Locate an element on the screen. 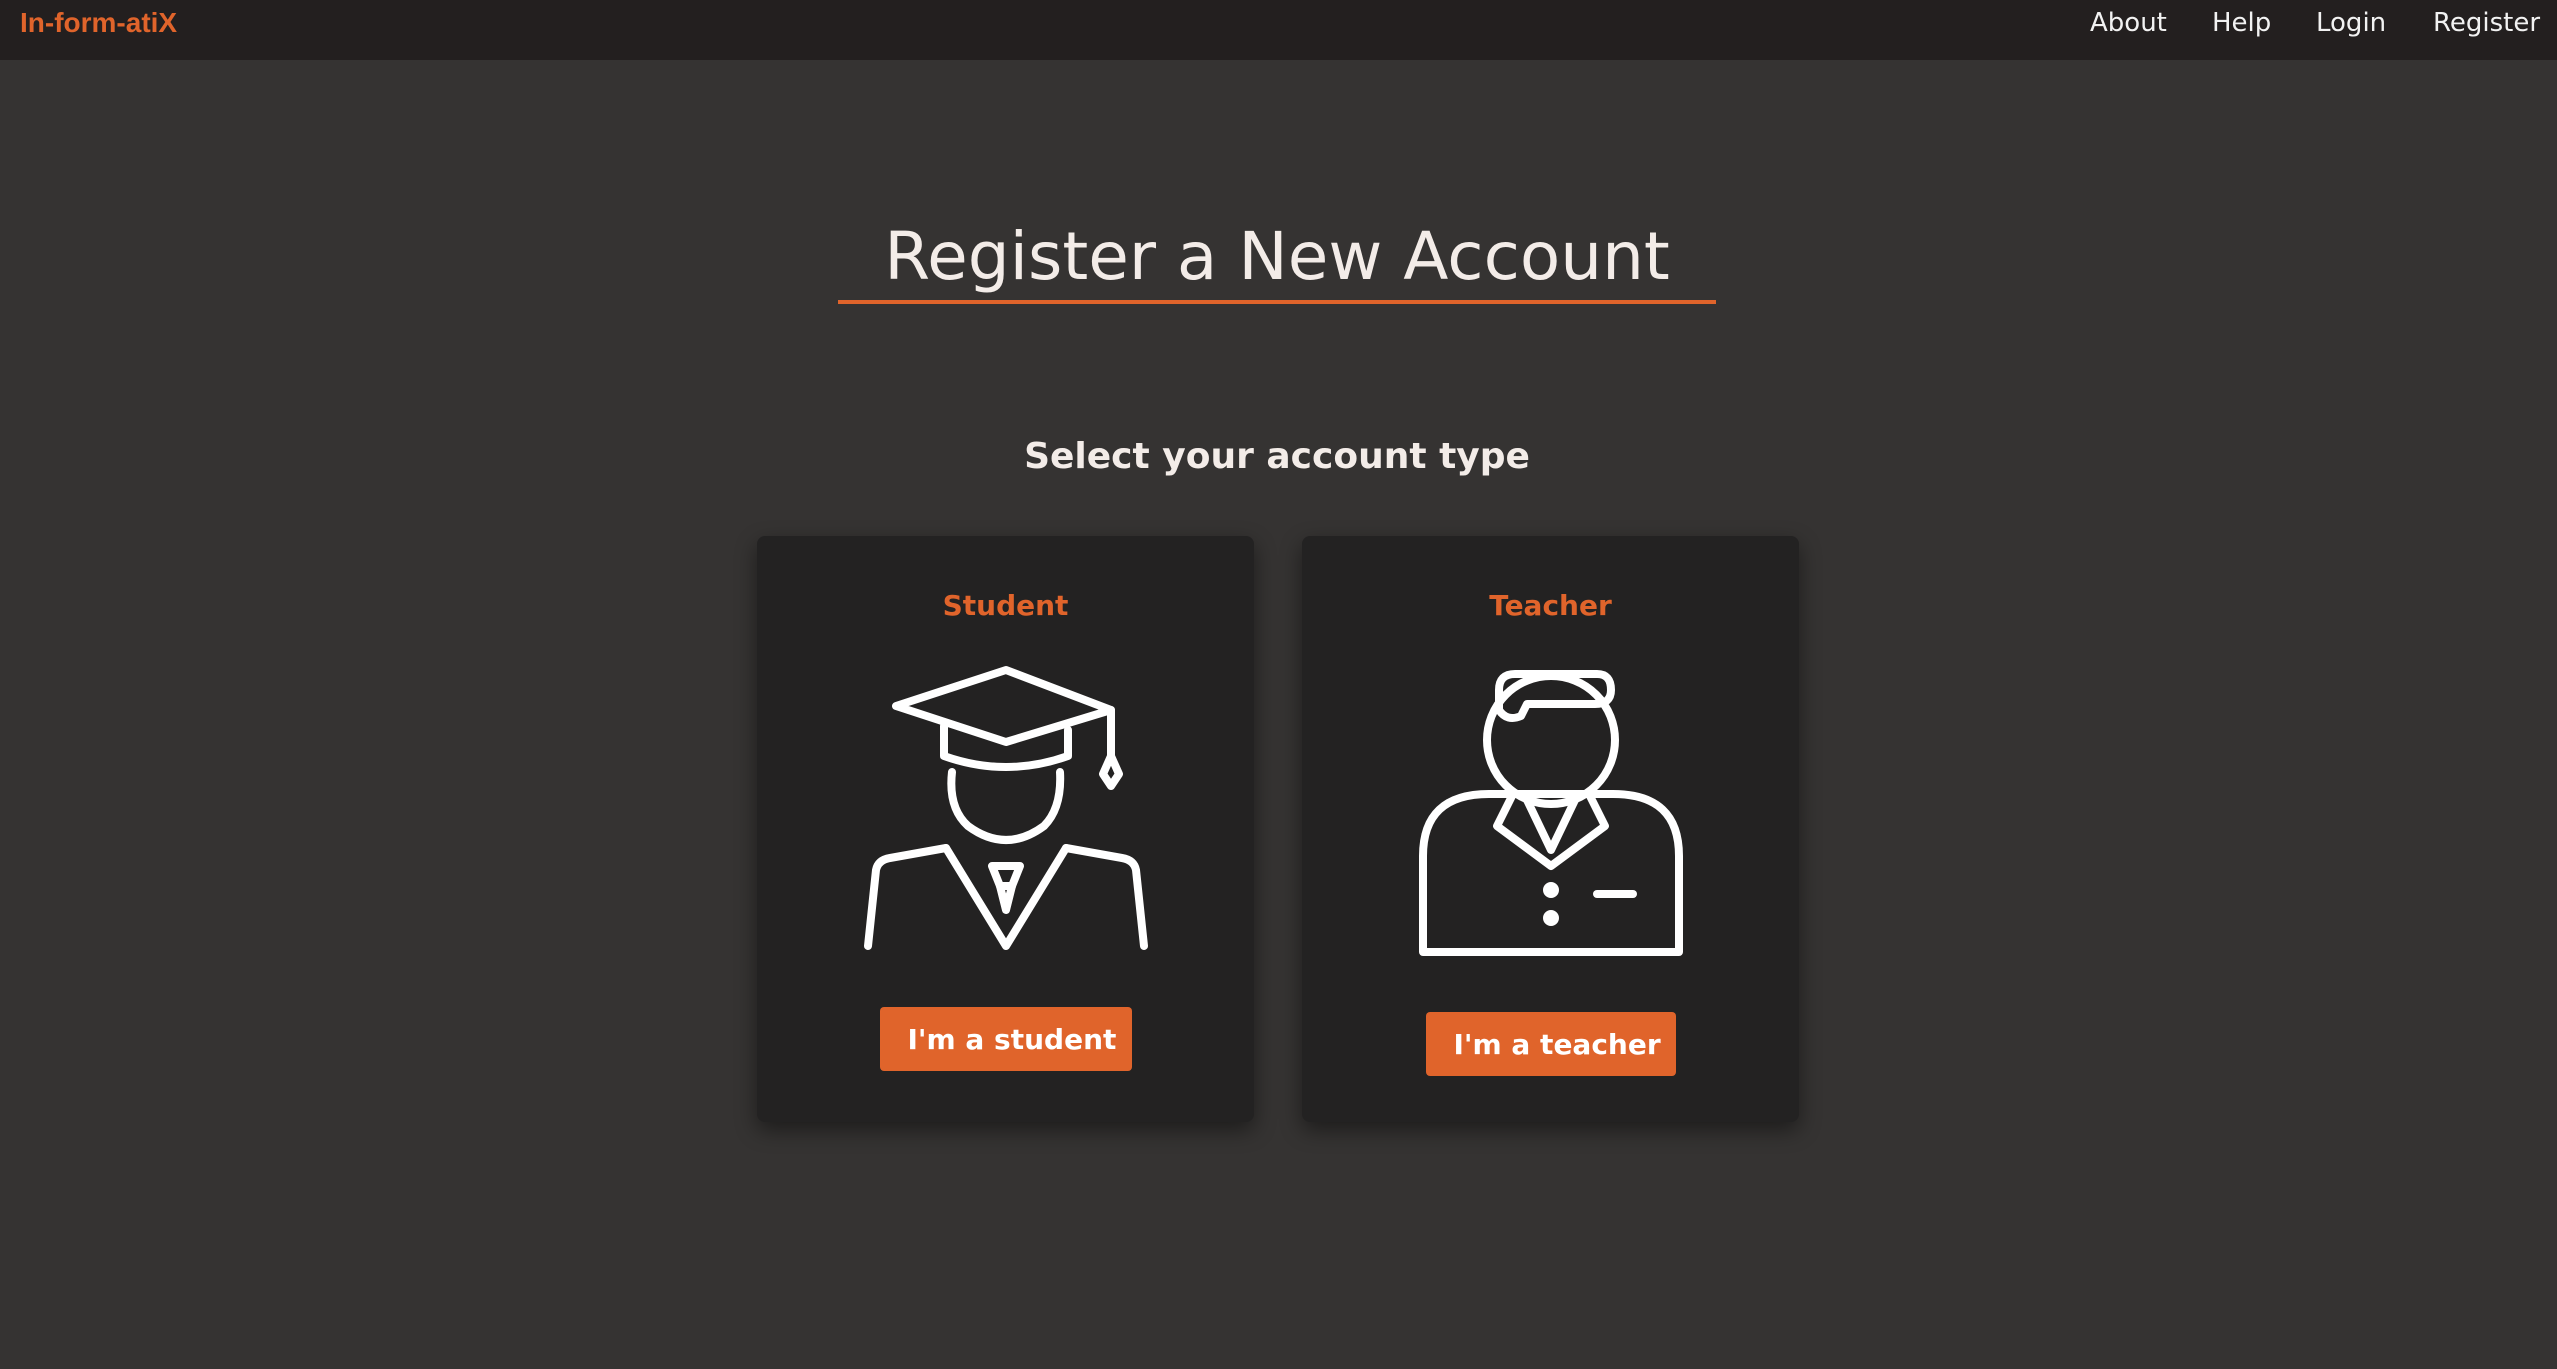 The height and width of the screenshot is (1369, 2557). graduate-icon is located at coordinates (1005, 810).